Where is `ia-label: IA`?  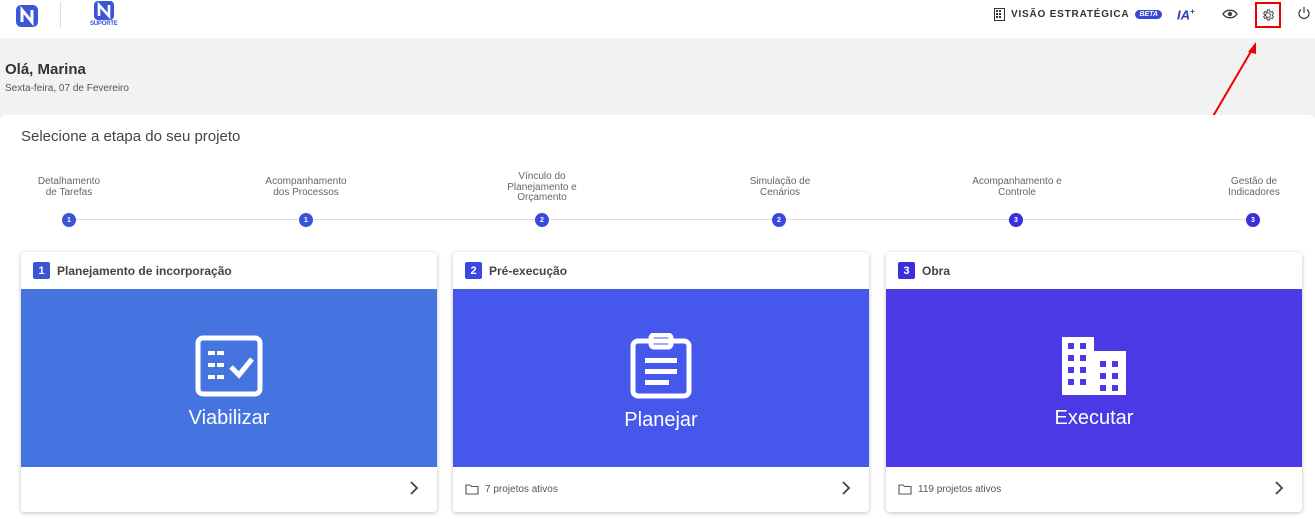 ia-label: IA is located at coordinates (1183, 15).